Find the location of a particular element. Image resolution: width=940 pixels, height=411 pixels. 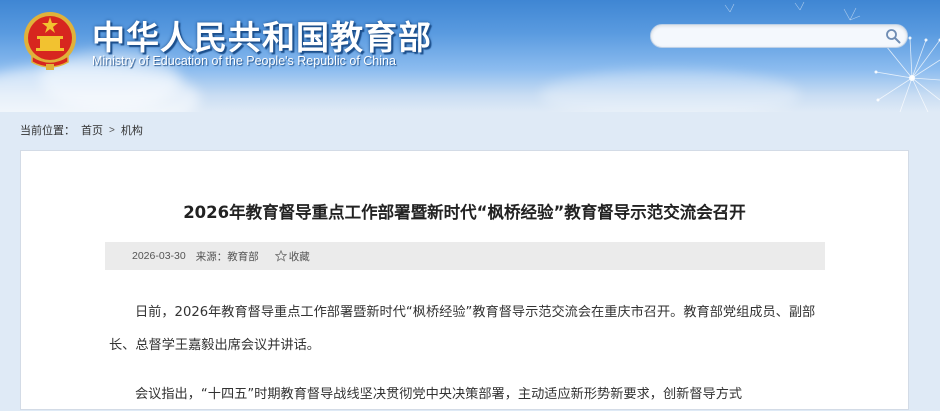

favorite-label: 收藏 is located at coordinates (299, 256).